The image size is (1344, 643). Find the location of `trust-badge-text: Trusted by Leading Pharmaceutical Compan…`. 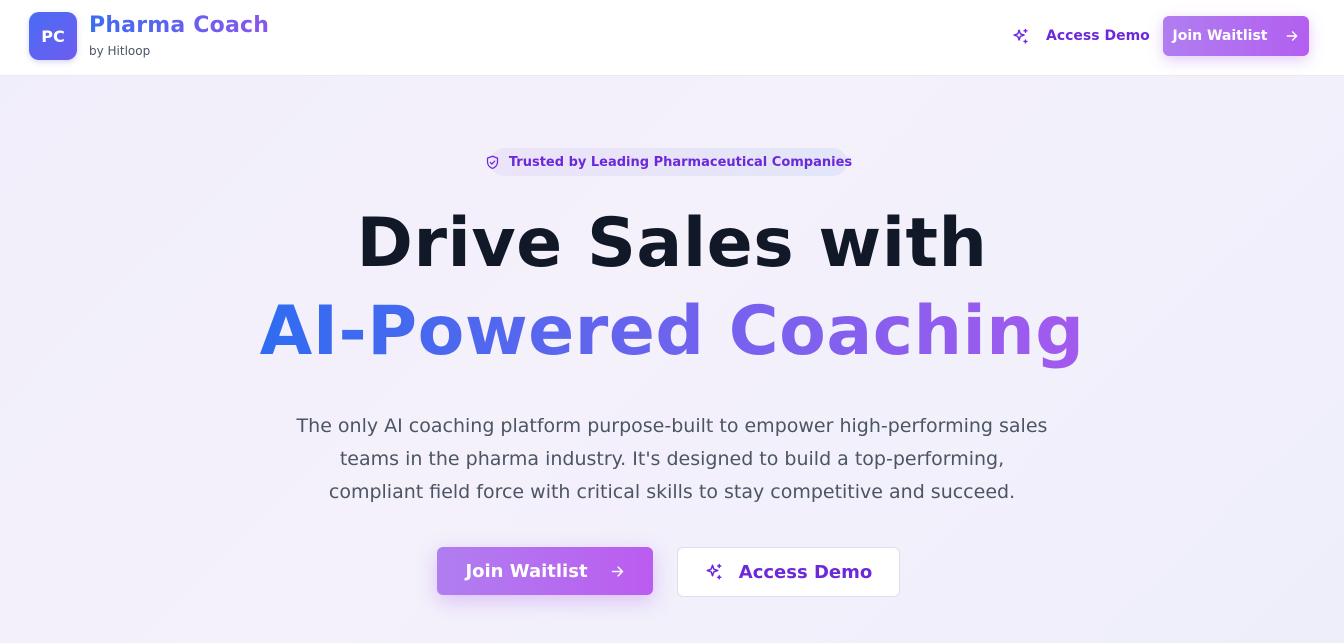

trust-badge-text: Trusted by Leading Pharmaceutical Compan… is located at coordinates (680, 162).